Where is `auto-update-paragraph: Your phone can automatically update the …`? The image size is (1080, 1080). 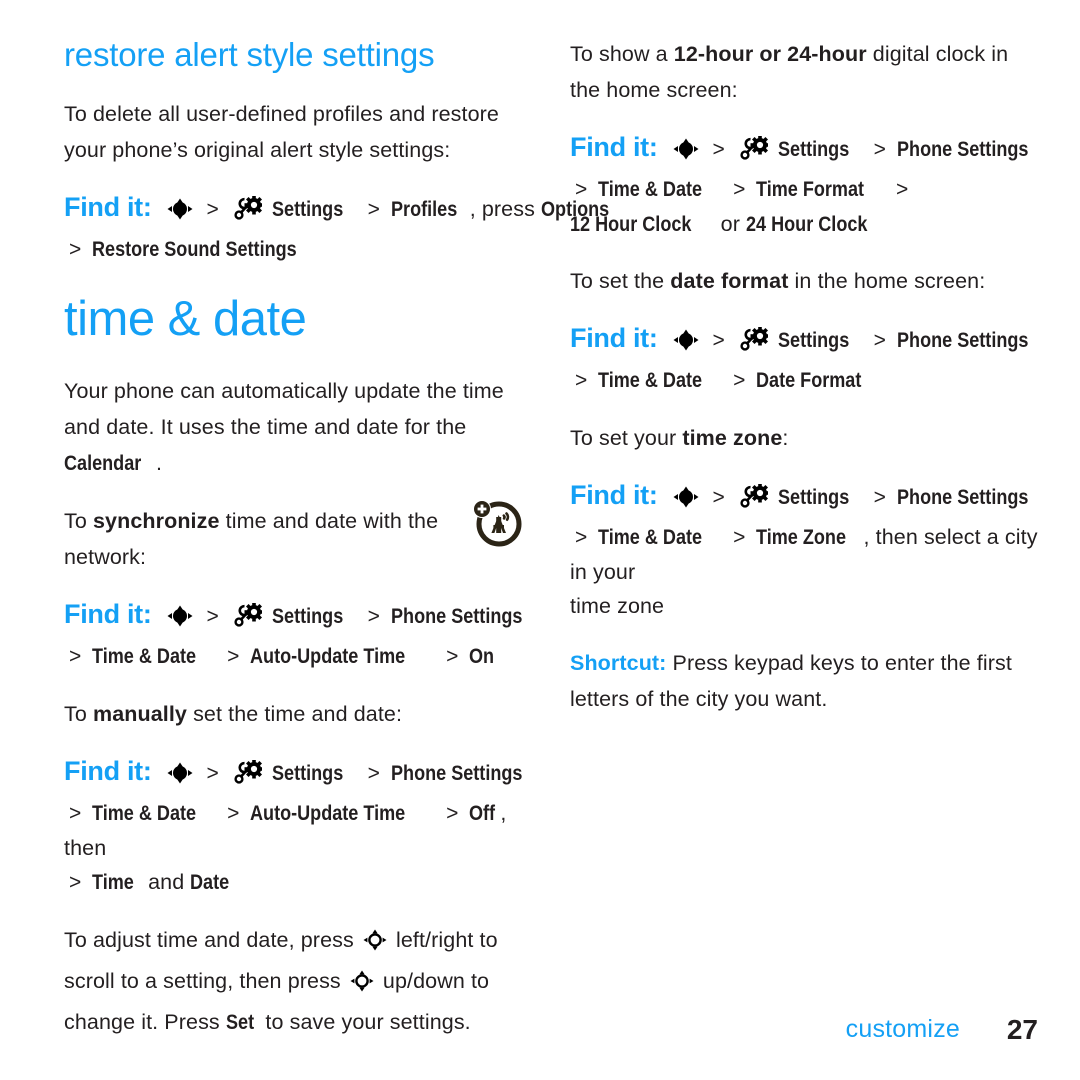
auto-update-paragraph: Your phone can automatically update the … is located at coordinates (289, 427).